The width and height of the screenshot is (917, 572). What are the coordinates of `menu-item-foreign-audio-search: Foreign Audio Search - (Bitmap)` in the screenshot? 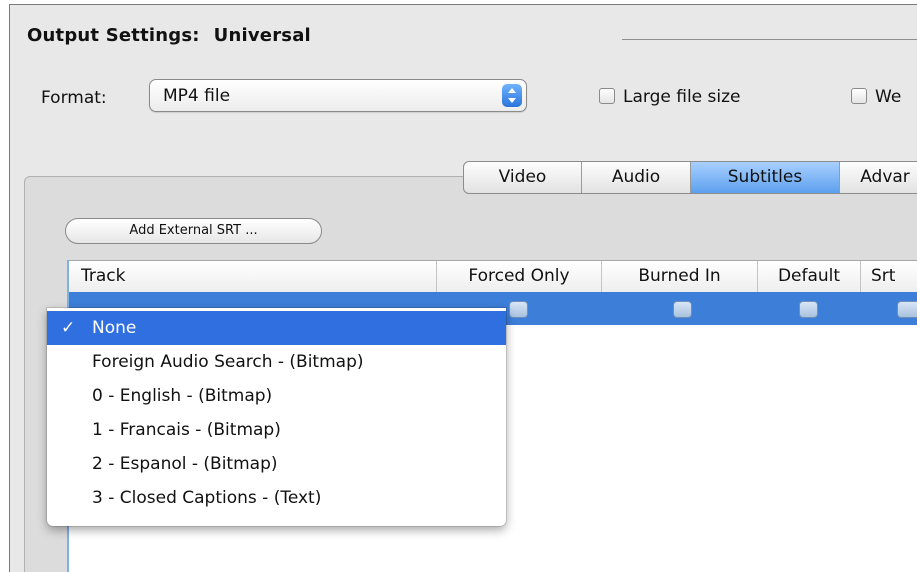 It's located at (276, 362).